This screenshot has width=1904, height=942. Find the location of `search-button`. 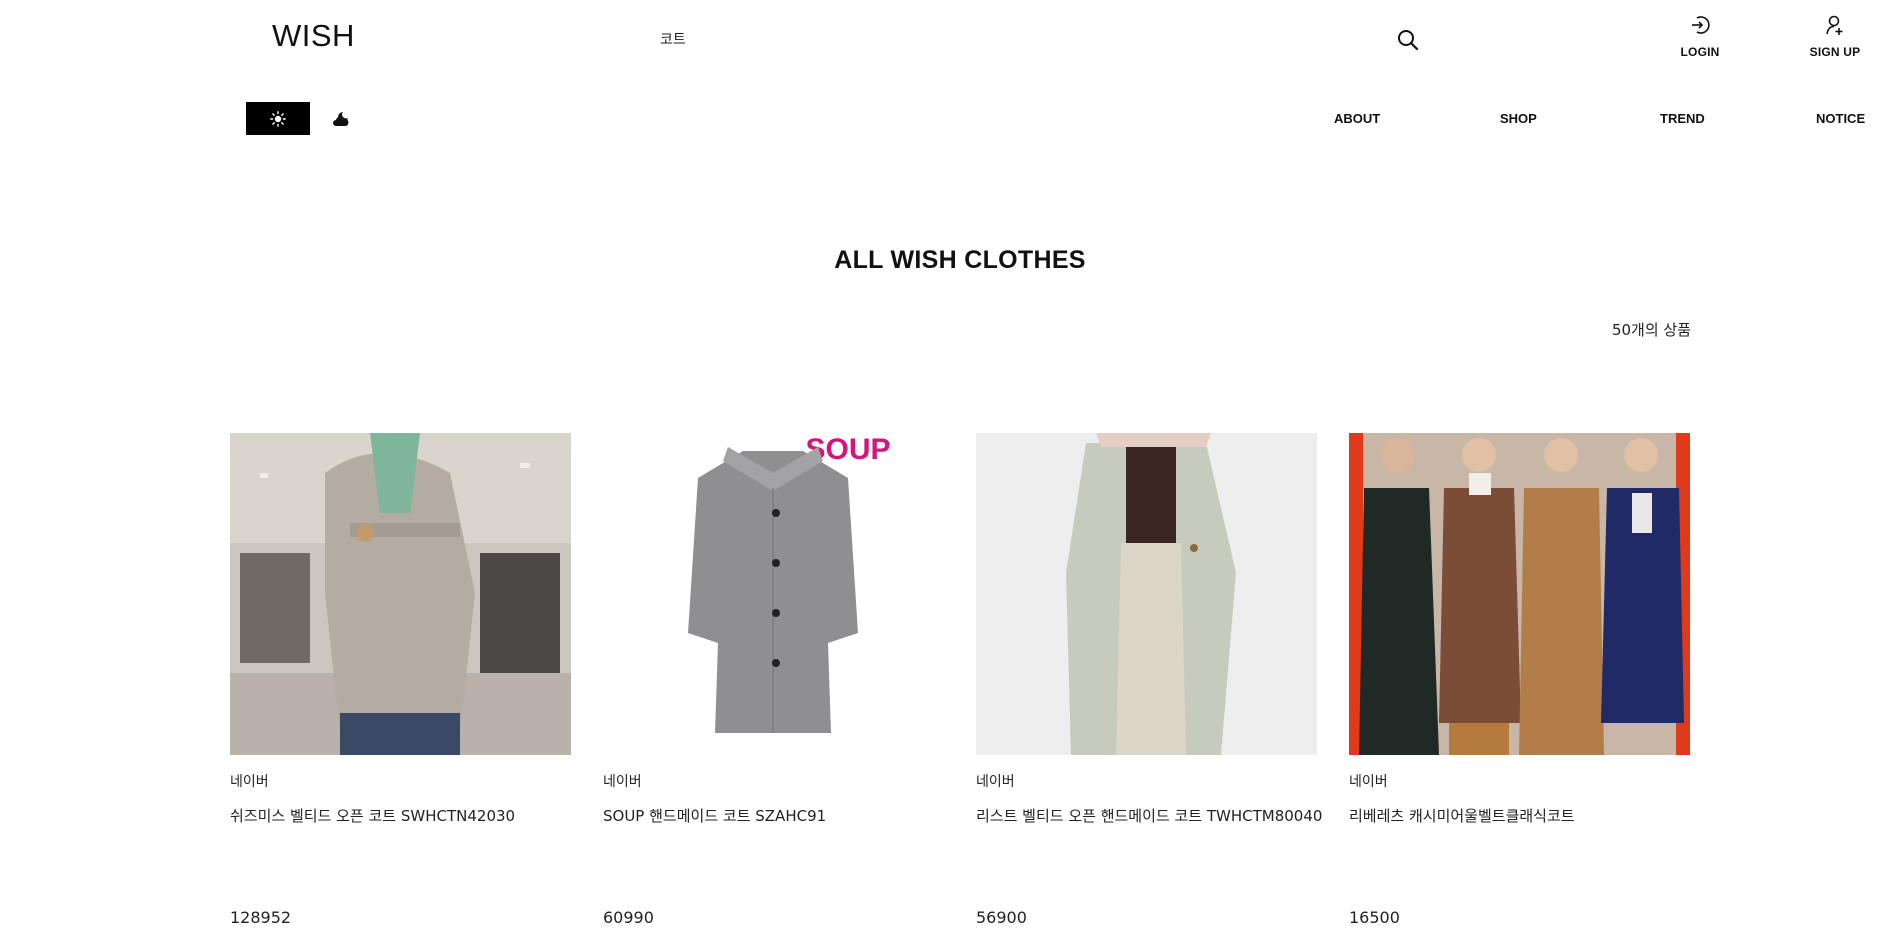

search-button is located at coordinates (1408, 40).